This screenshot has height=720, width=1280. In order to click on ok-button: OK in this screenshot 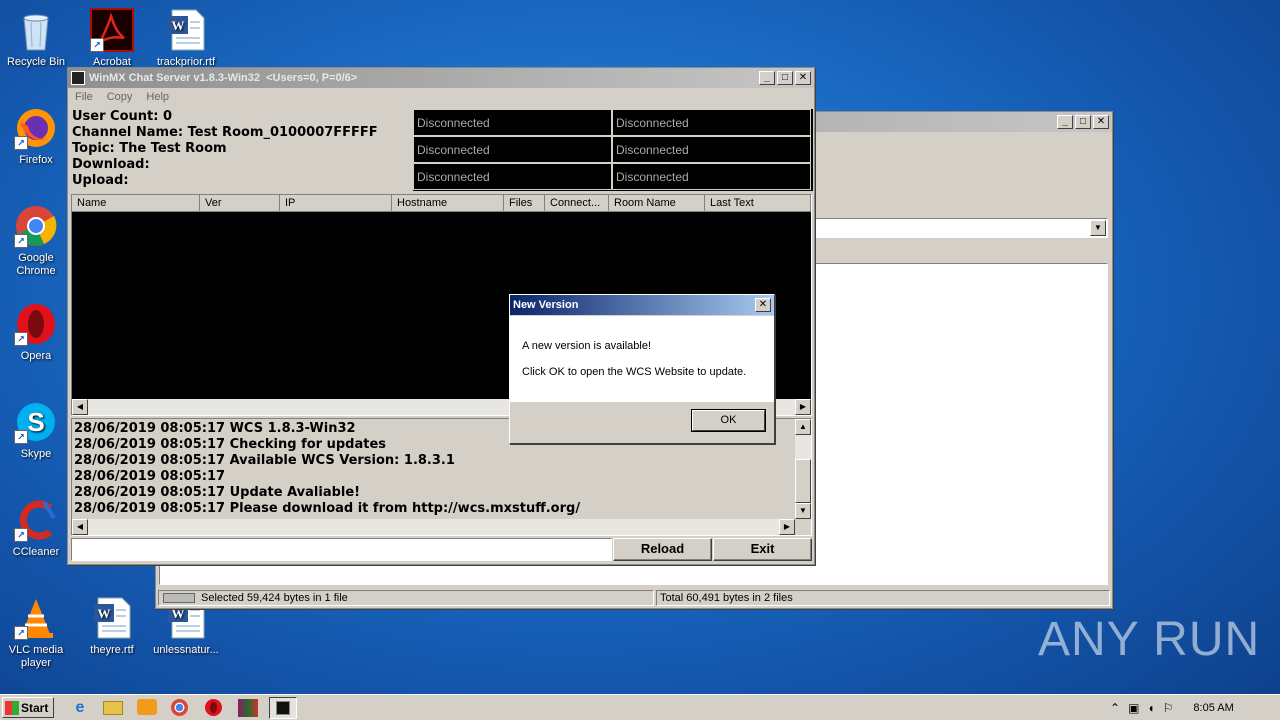, I will do `click(728, 420)`.